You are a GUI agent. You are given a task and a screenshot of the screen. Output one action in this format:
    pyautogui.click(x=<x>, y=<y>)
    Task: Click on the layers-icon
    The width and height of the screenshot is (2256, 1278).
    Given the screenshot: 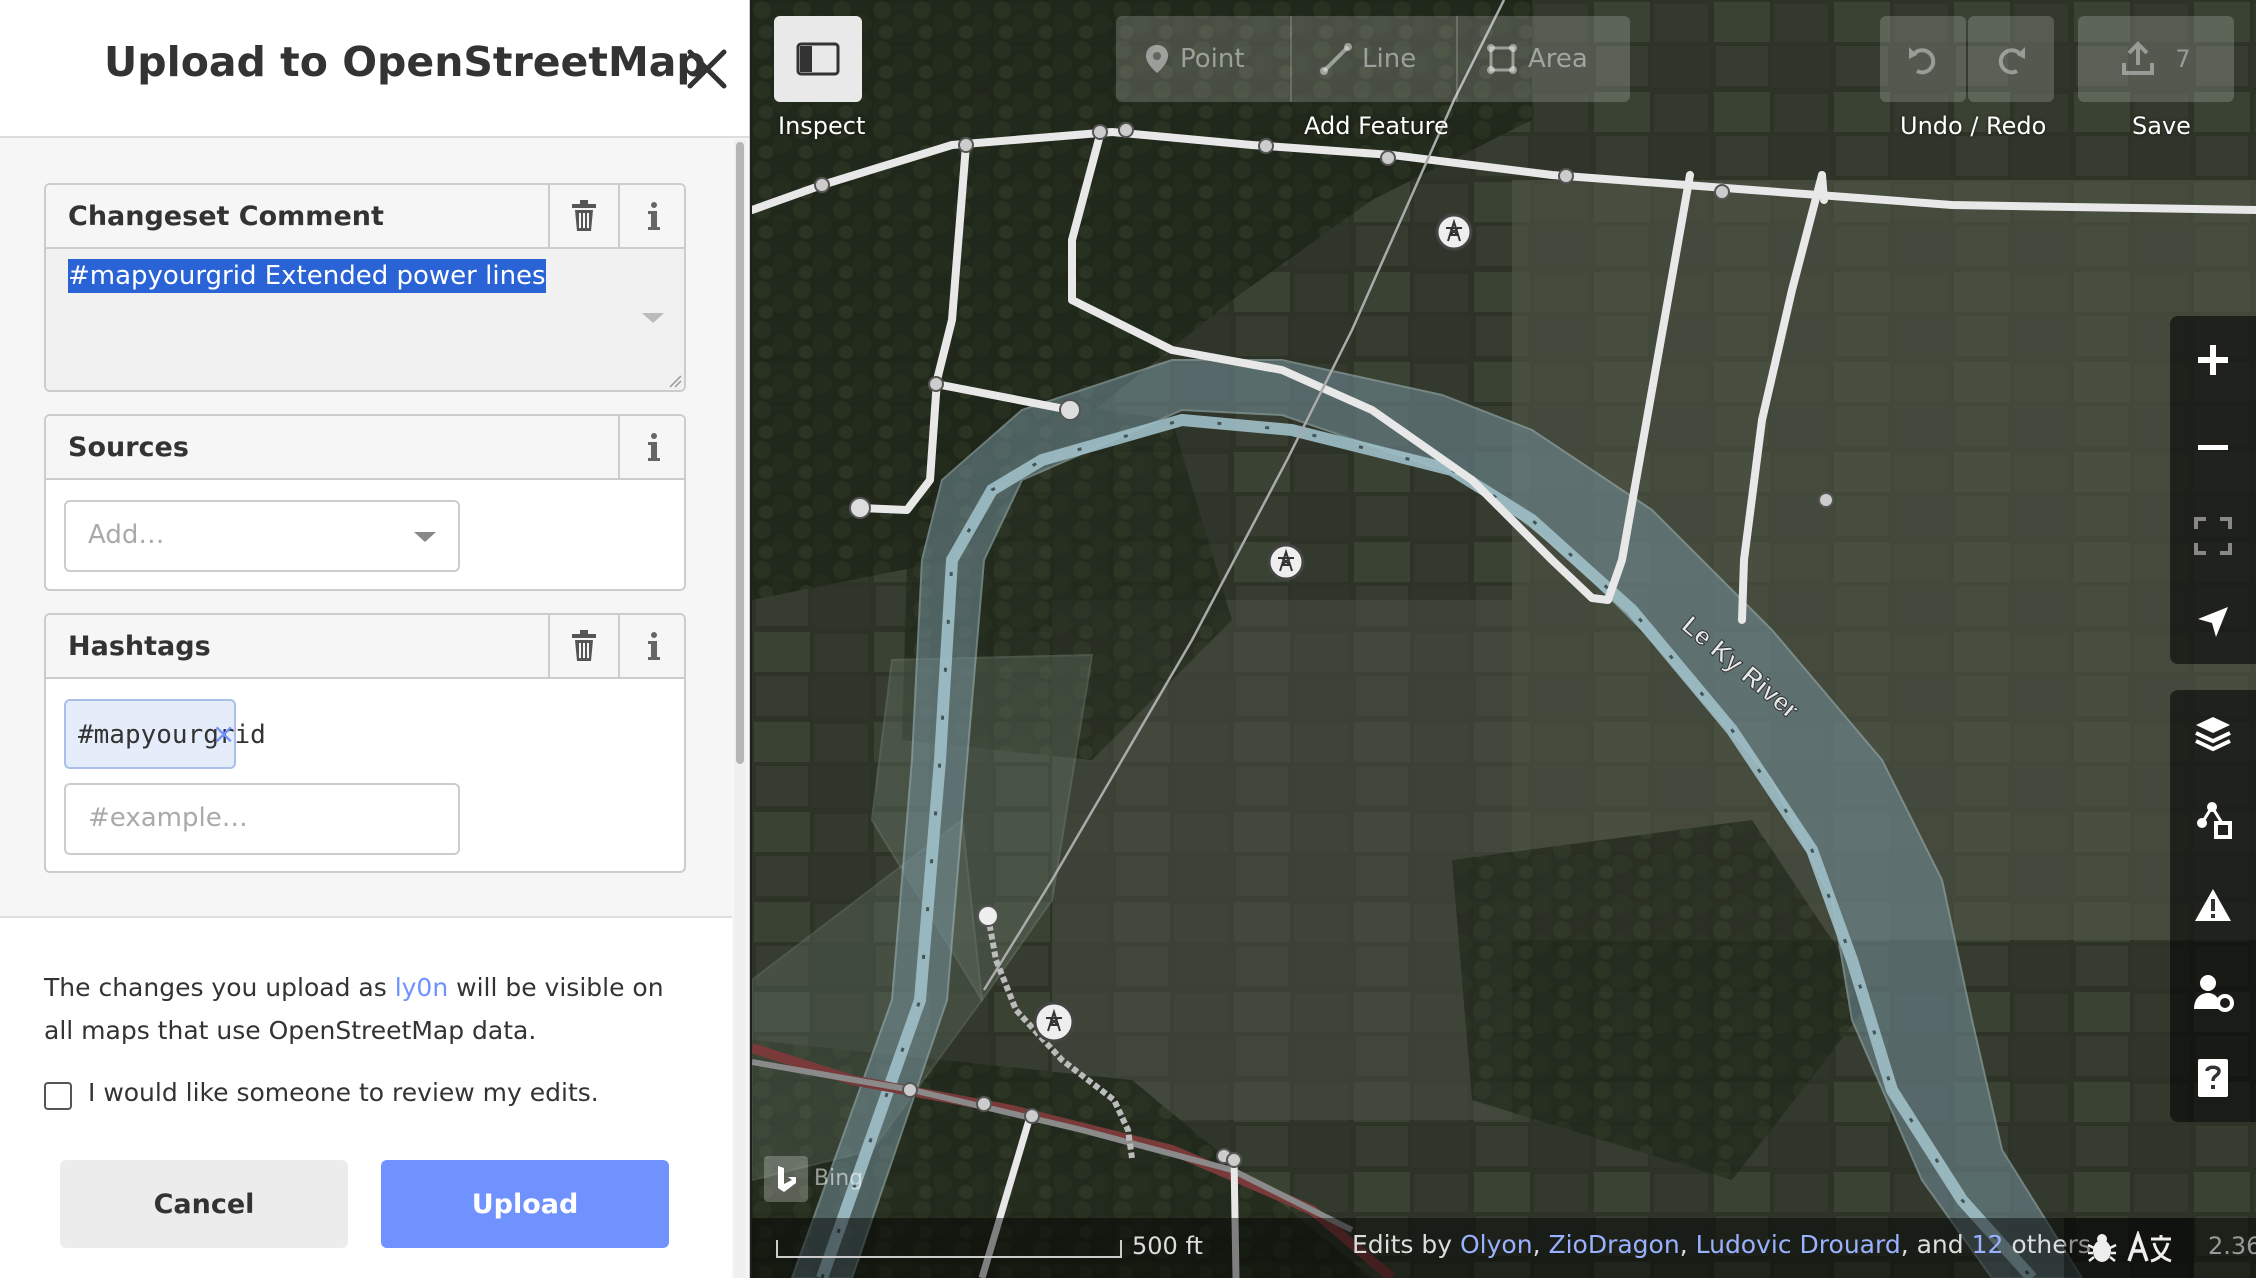 What is the action you would take?
    pyautogui.click(x=2213, y=734)
    